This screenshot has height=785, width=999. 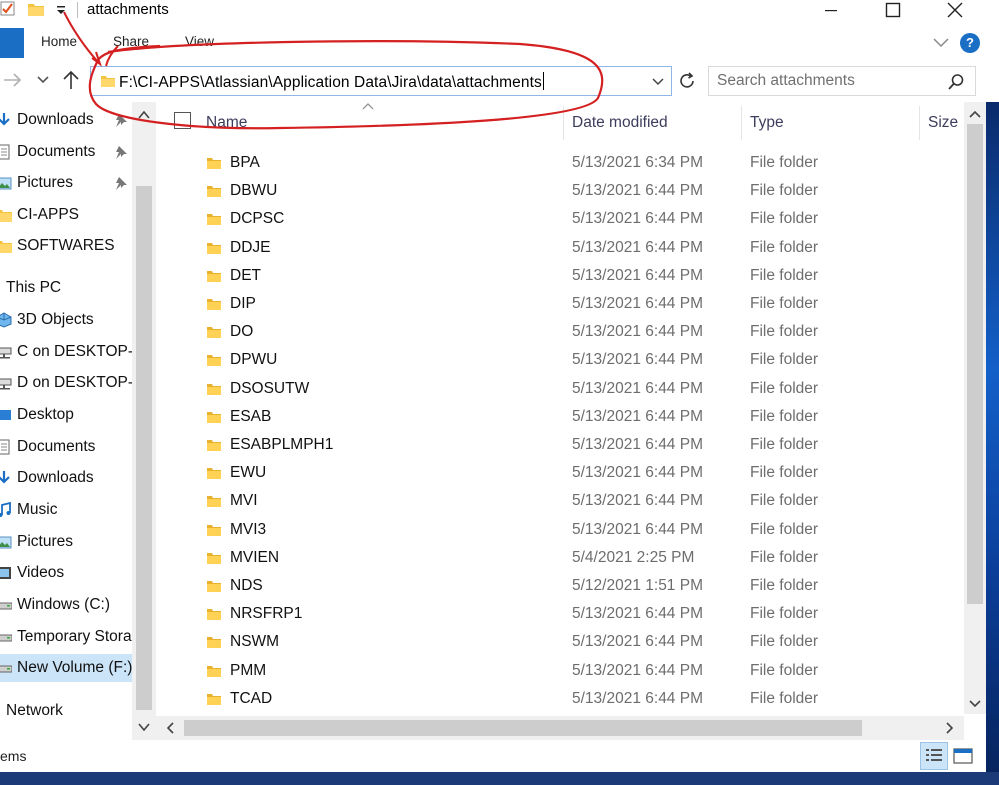 What do you see at coordinates (560, 219) in the screenshot?
I see `file-row: DCPSC 5/13/2021 6:44 PM File folder` at bounding box center [560, 219].